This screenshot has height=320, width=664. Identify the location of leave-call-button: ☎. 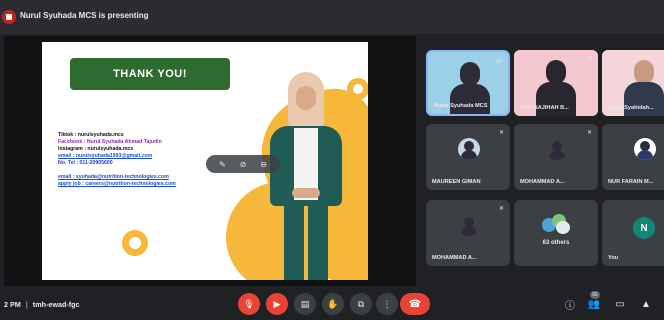
(415, 304).